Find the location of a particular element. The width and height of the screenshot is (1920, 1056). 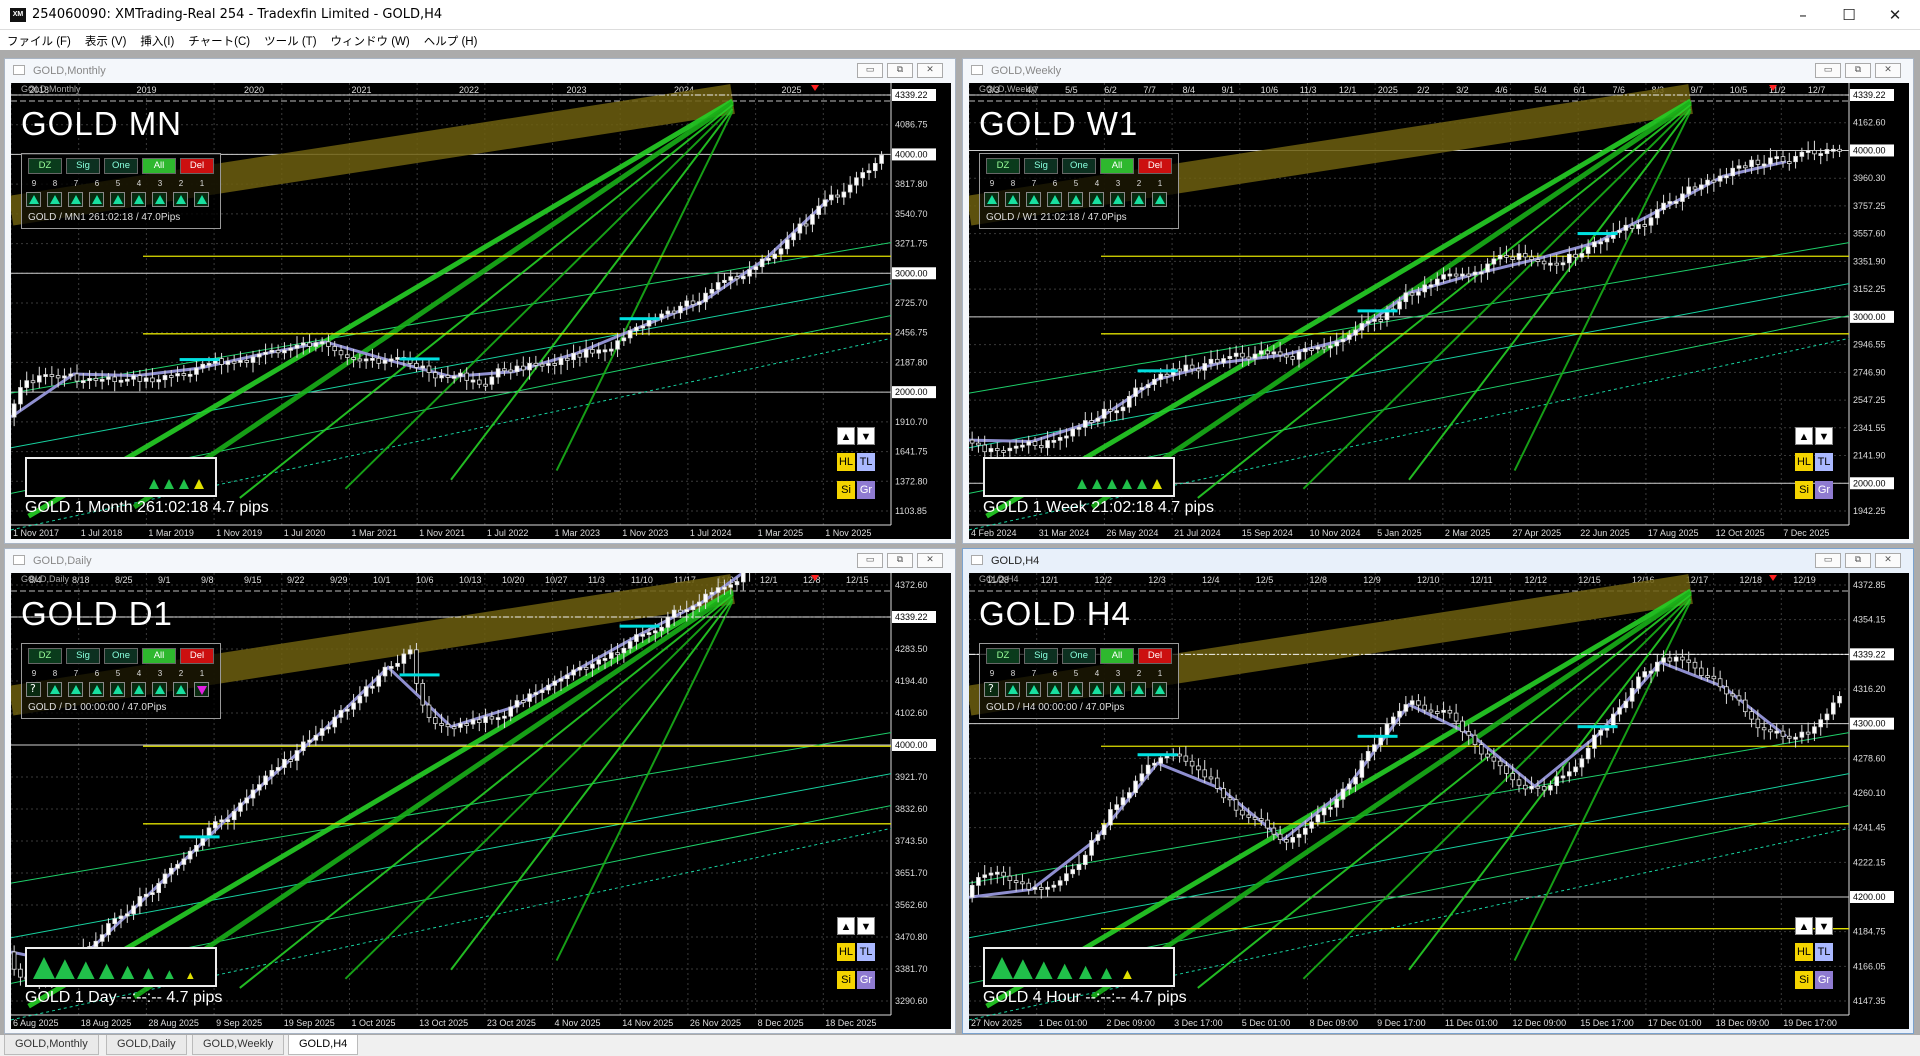

menu-insert: 挿入(I) is located at coordinates (157, 39).